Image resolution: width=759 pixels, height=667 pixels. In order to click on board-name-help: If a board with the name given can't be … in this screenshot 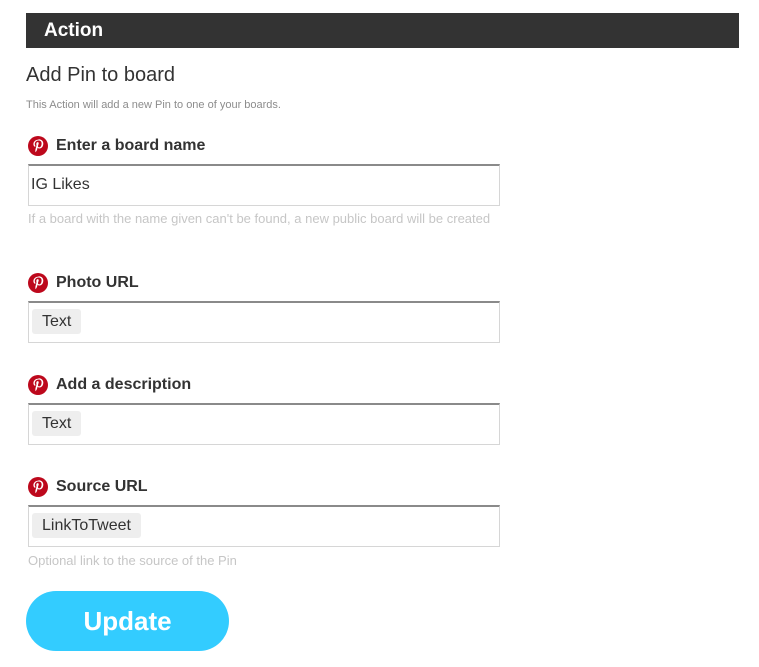, I will do `click(259, 218)`.